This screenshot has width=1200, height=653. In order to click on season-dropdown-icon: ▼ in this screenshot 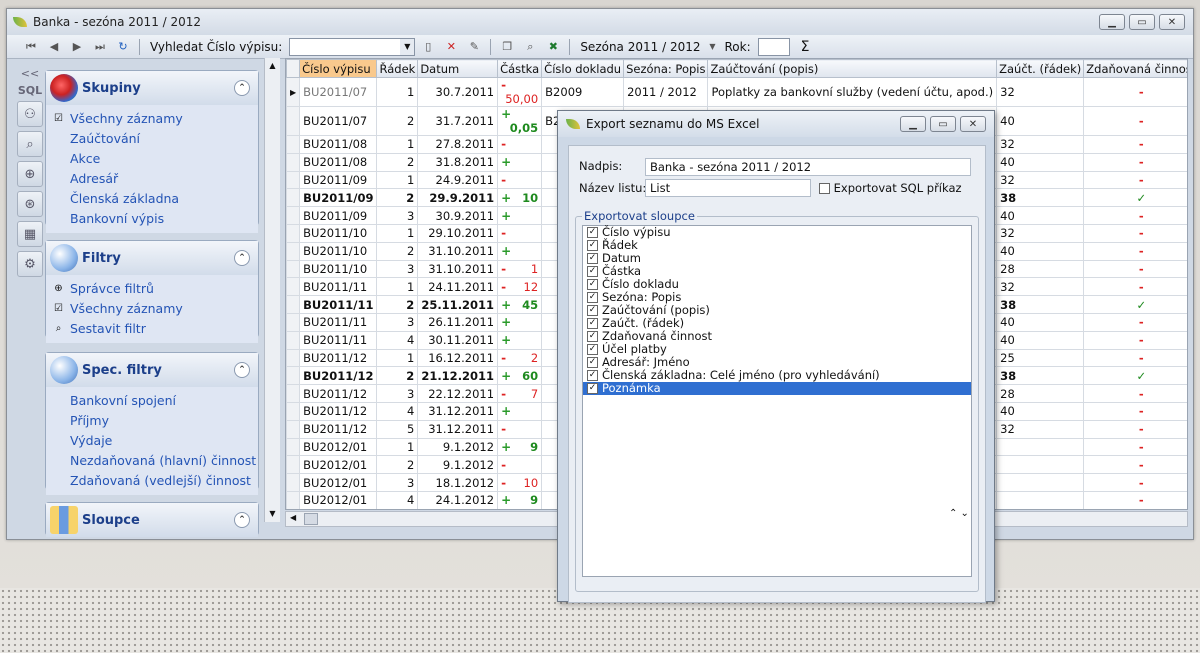, I will do `click(712, 47)`.